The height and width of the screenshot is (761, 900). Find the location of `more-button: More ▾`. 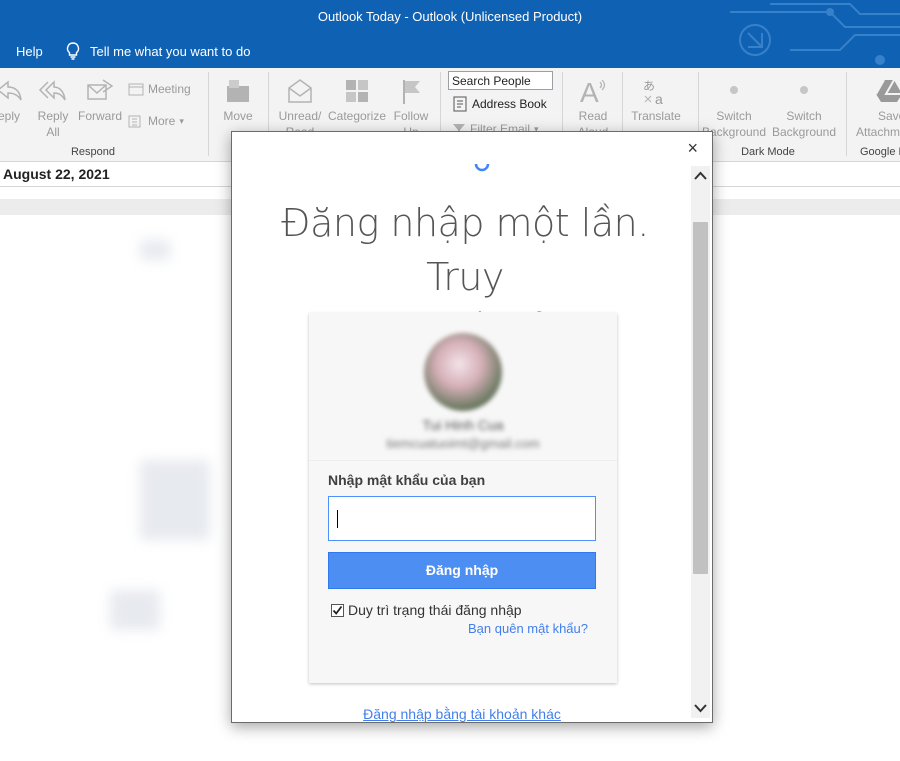

more-button: More ▾ is located at coordinates (156, 121).